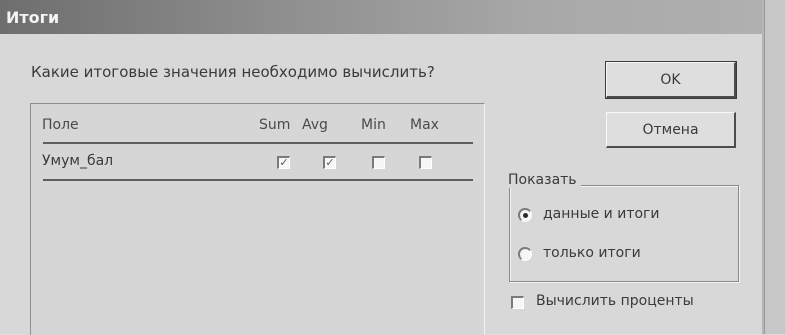 This screenshot has height=335, width=785. I want to click on radio-totals-only, so click(525, 254).